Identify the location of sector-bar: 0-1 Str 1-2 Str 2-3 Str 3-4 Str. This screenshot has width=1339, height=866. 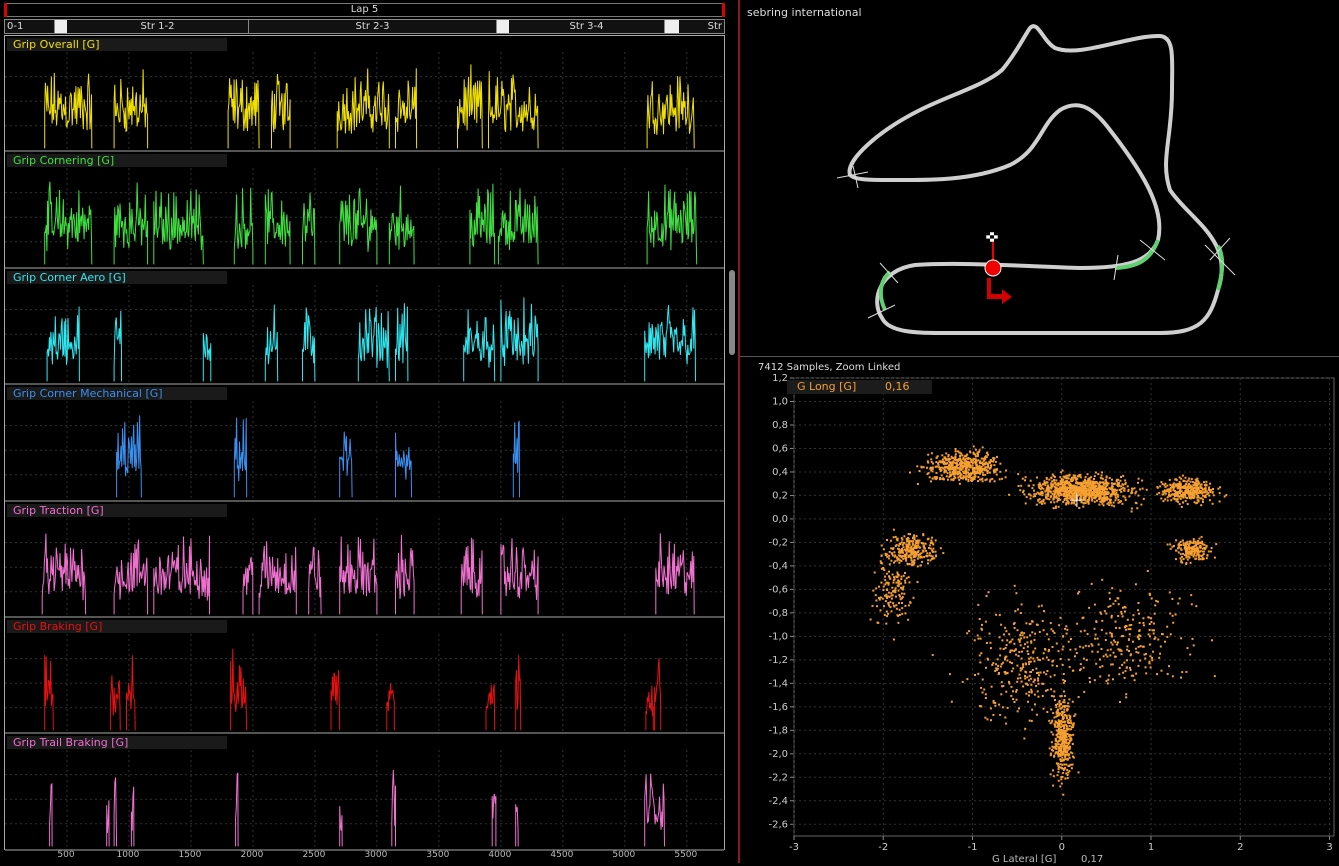
(364, 26).